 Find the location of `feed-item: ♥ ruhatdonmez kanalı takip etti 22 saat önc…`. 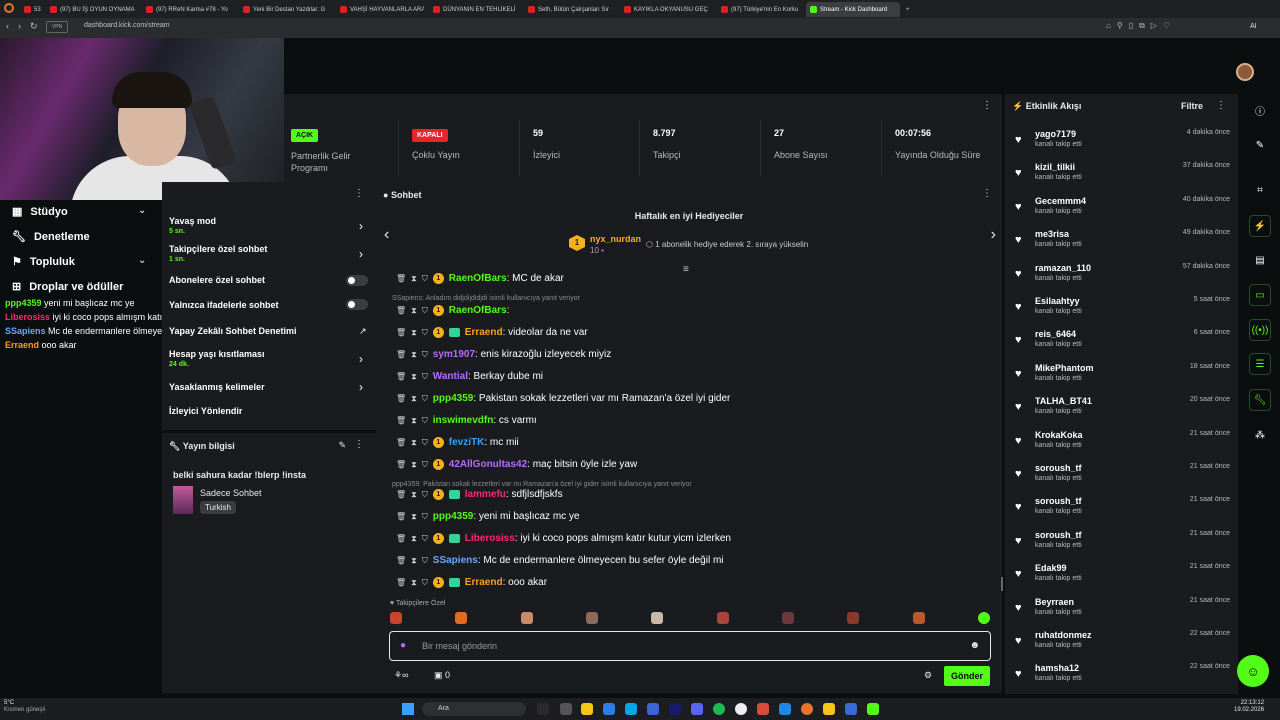

feed-item: ♥ ruhatdonmez kanalı takip etti 22 saat önc… is located at coordinates (1122, 644).